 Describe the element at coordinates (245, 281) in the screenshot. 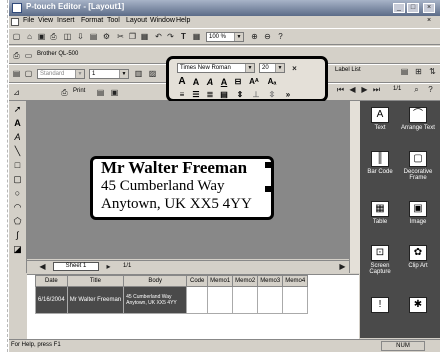

I see `column-header: Memo2` at that location.